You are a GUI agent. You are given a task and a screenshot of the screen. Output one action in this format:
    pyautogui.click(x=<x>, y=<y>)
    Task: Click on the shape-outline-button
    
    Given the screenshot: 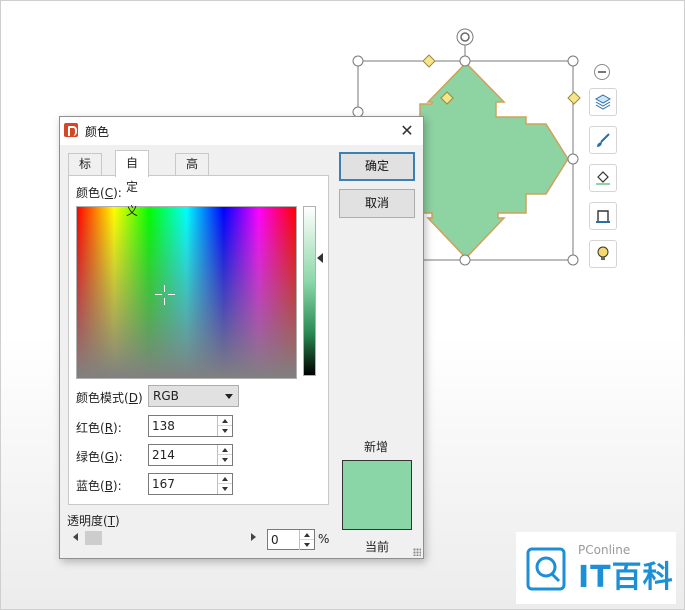 What is the action you would take?
    pyautogui.click(x=603, y=216)
    